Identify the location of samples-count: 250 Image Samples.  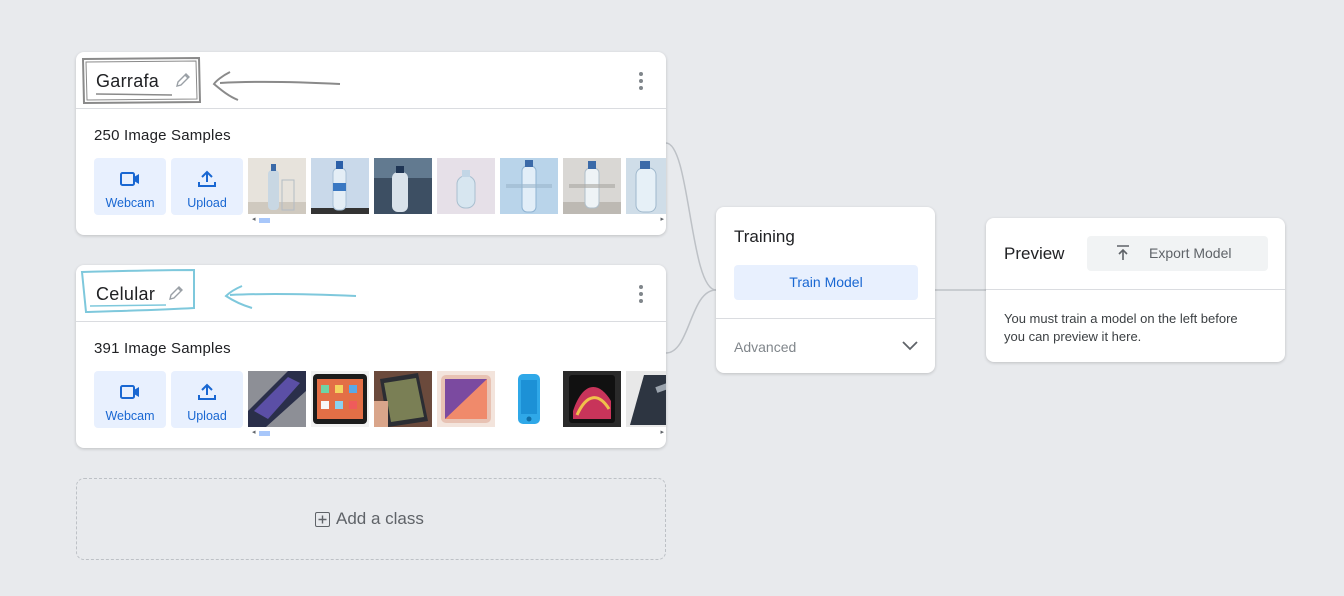
(162, 135).